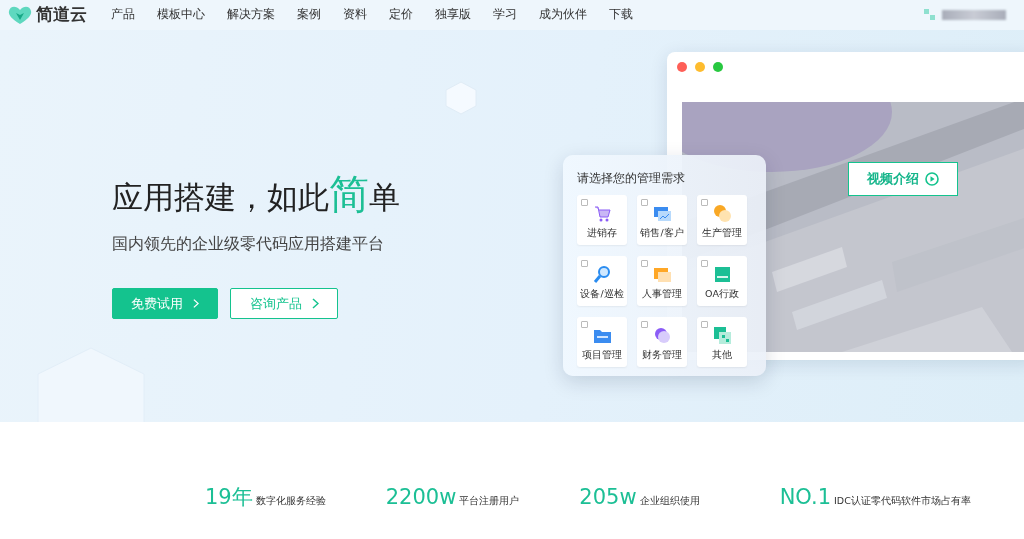  What do you see at coordinates (290, 501) in the screenshot?
I see `stat-label: 数字化服务经验` at bounding box center [290, 501].